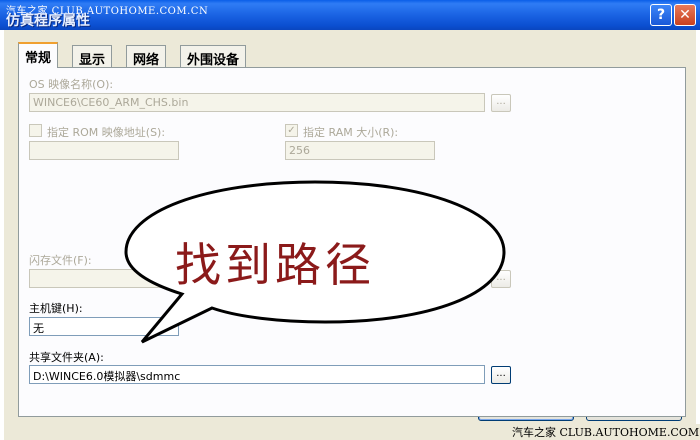 Image resolution: width=700 pixels, height=440 pixels. I want to click on help-icon: ?, so click(661, 15).